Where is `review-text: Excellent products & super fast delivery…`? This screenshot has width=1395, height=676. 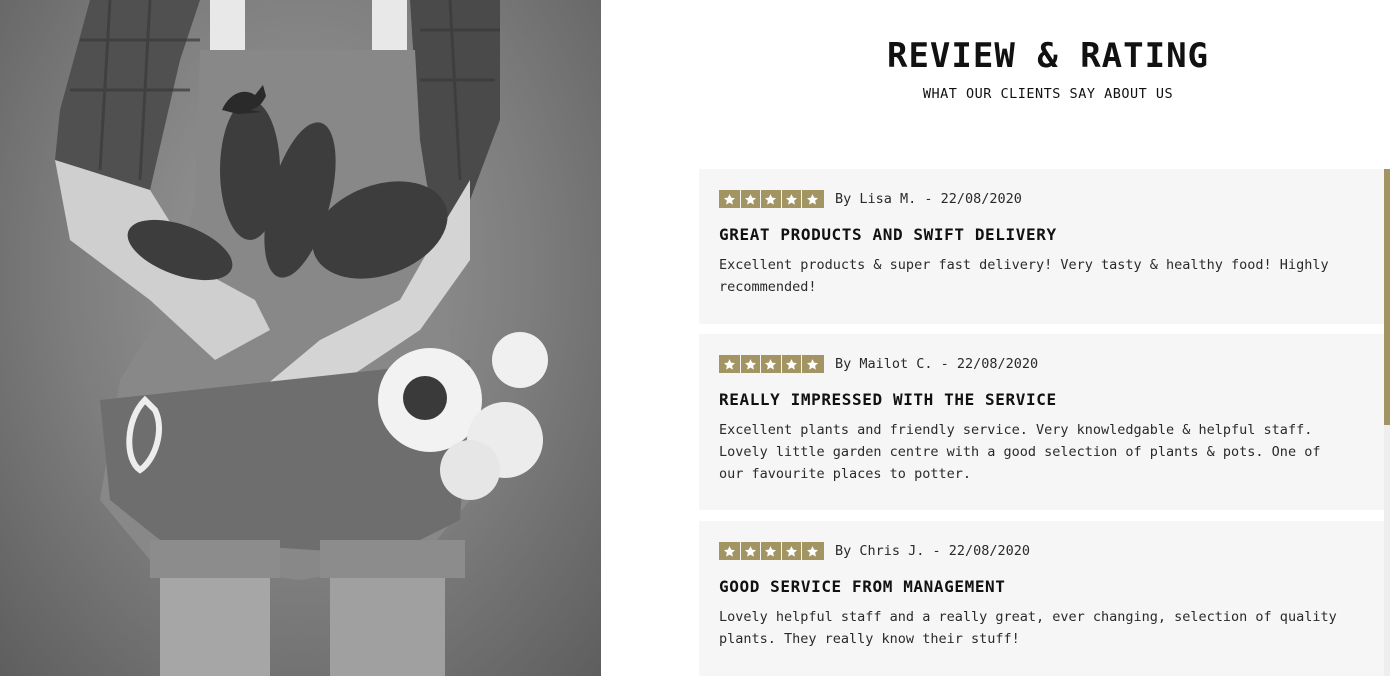
review-text: Excellent products & super fast delivery… is located at coordinates (1024, 276).